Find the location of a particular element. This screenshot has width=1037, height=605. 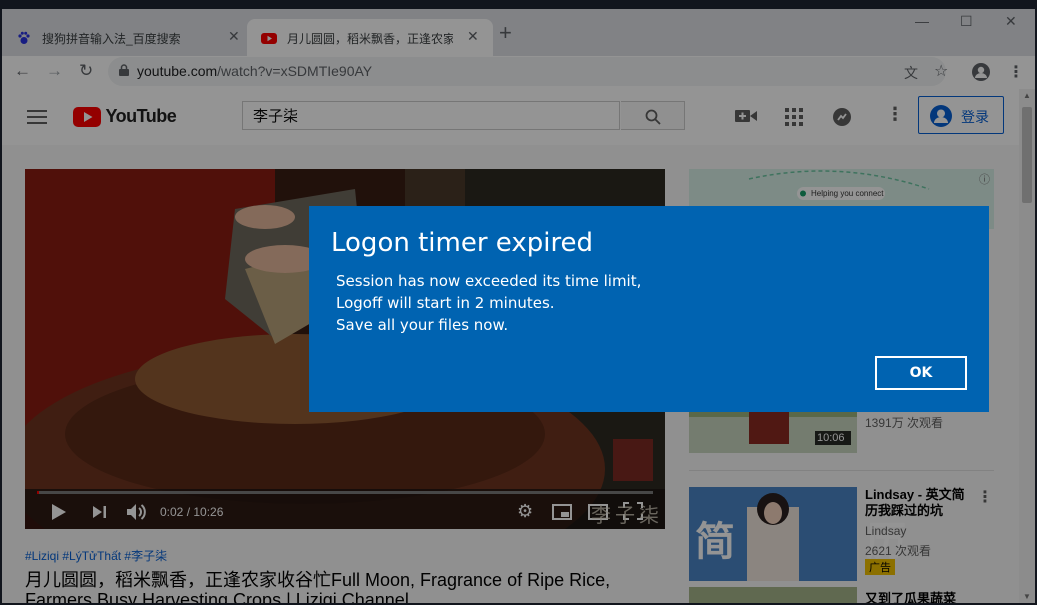

dialog-message-line: Logoff will start in 2 minutes. is located at coordinates (445, 303).